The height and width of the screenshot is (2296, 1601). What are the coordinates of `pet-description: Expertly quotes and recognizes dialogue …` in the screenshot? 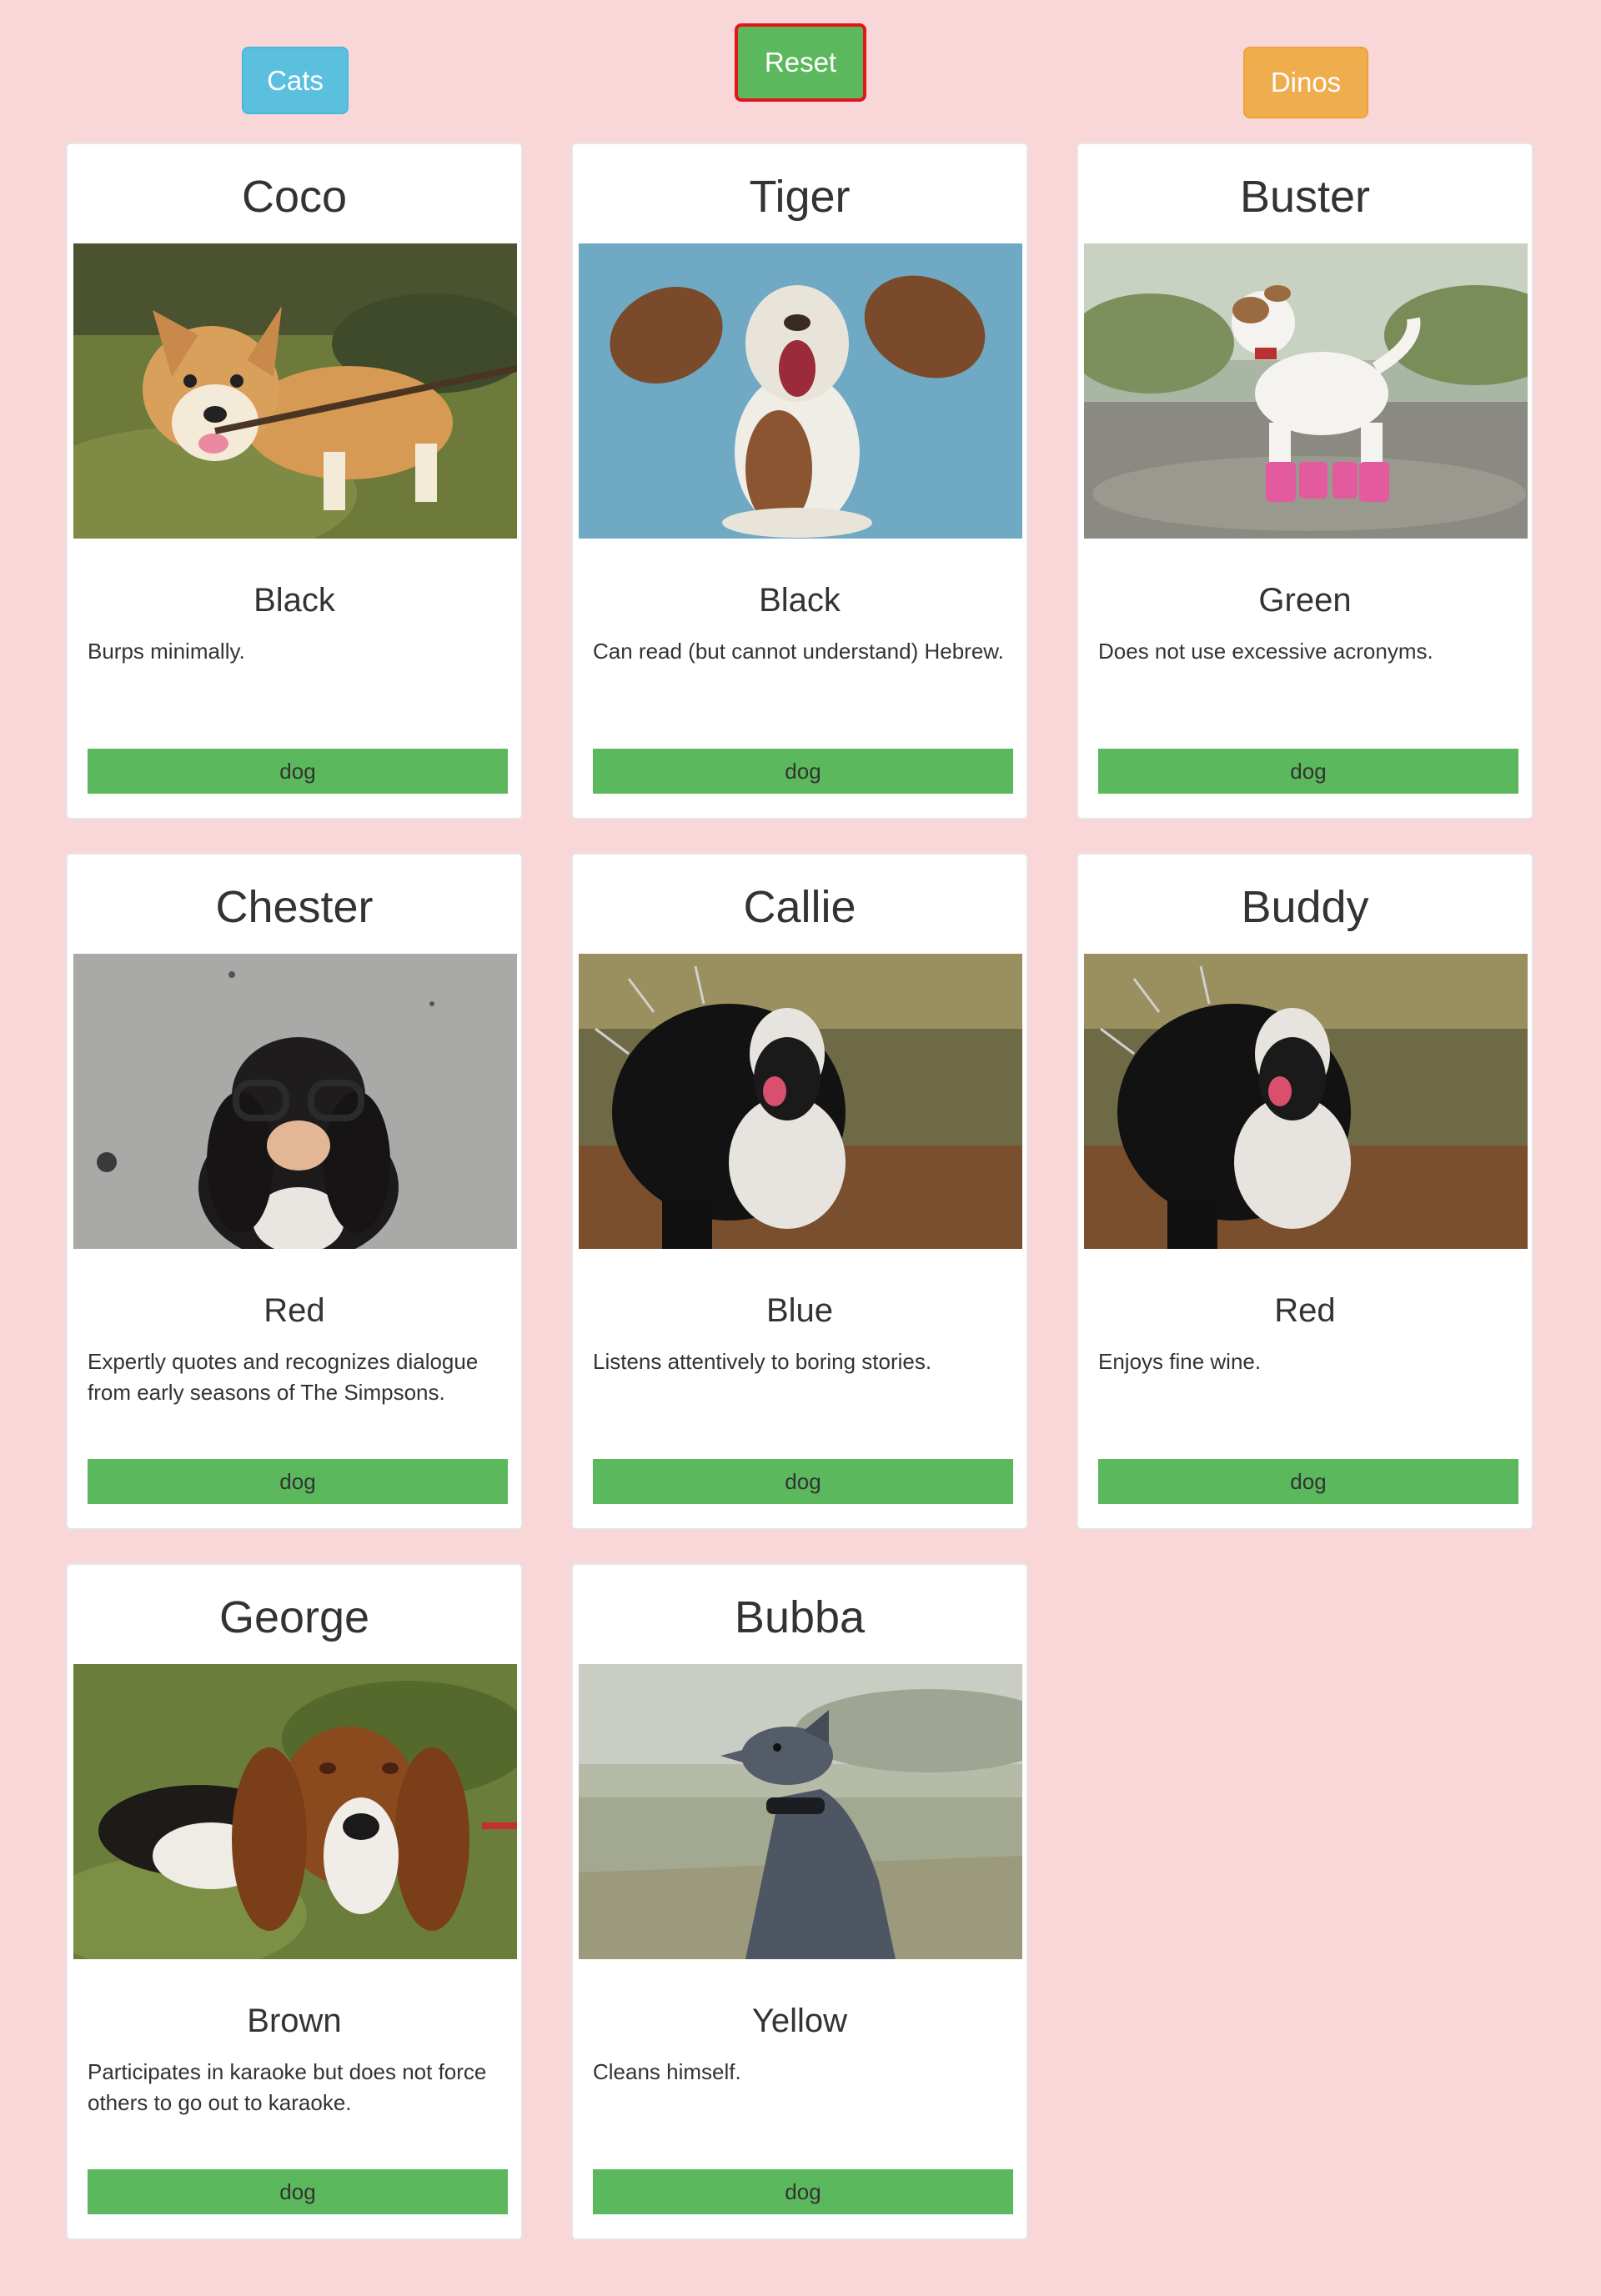 It's located at (283, 1377).